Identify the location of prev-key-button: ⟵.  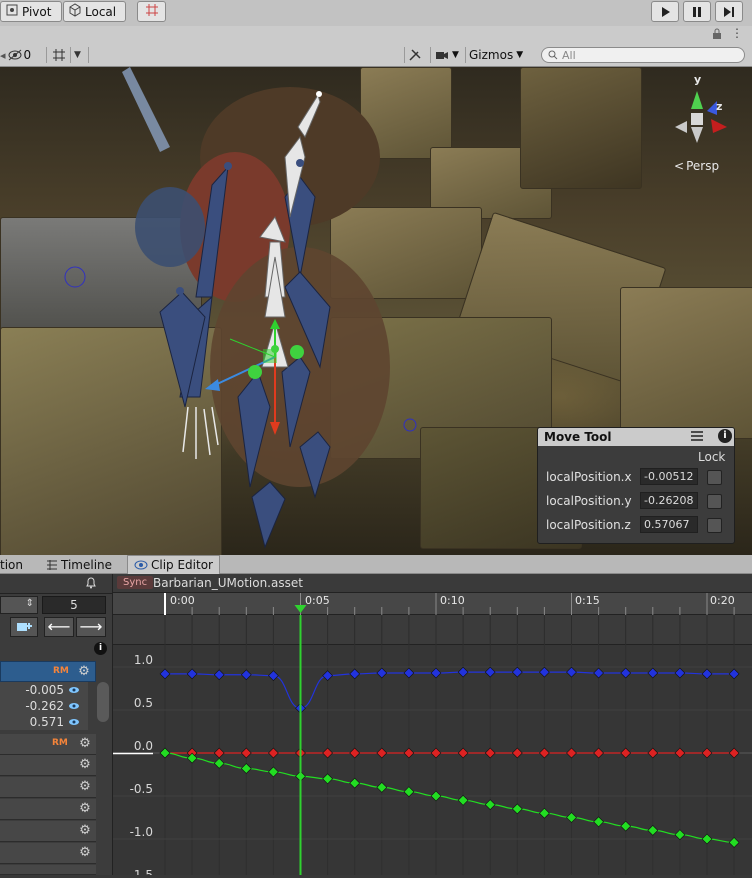
(59, 627).